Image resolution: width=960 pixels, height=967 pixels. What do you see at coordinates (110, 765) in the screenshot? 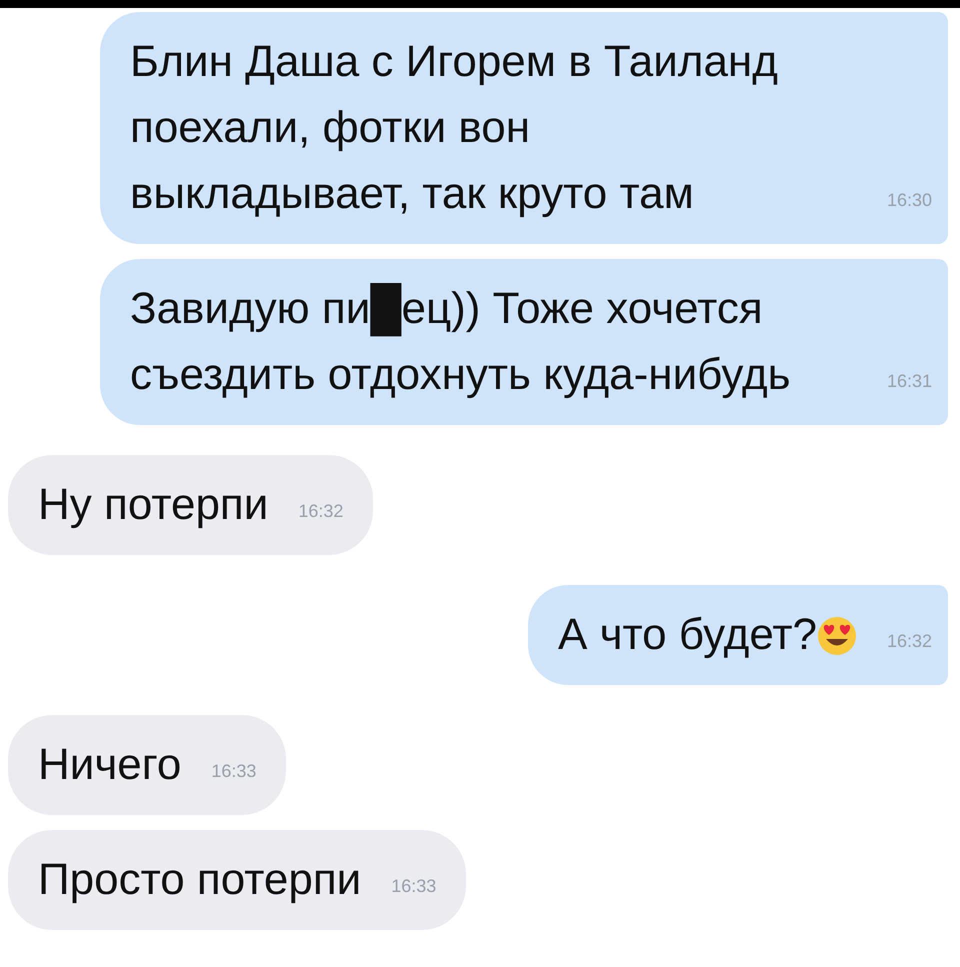
I see `message-text: Ничего` at bounding box center [110, 765].